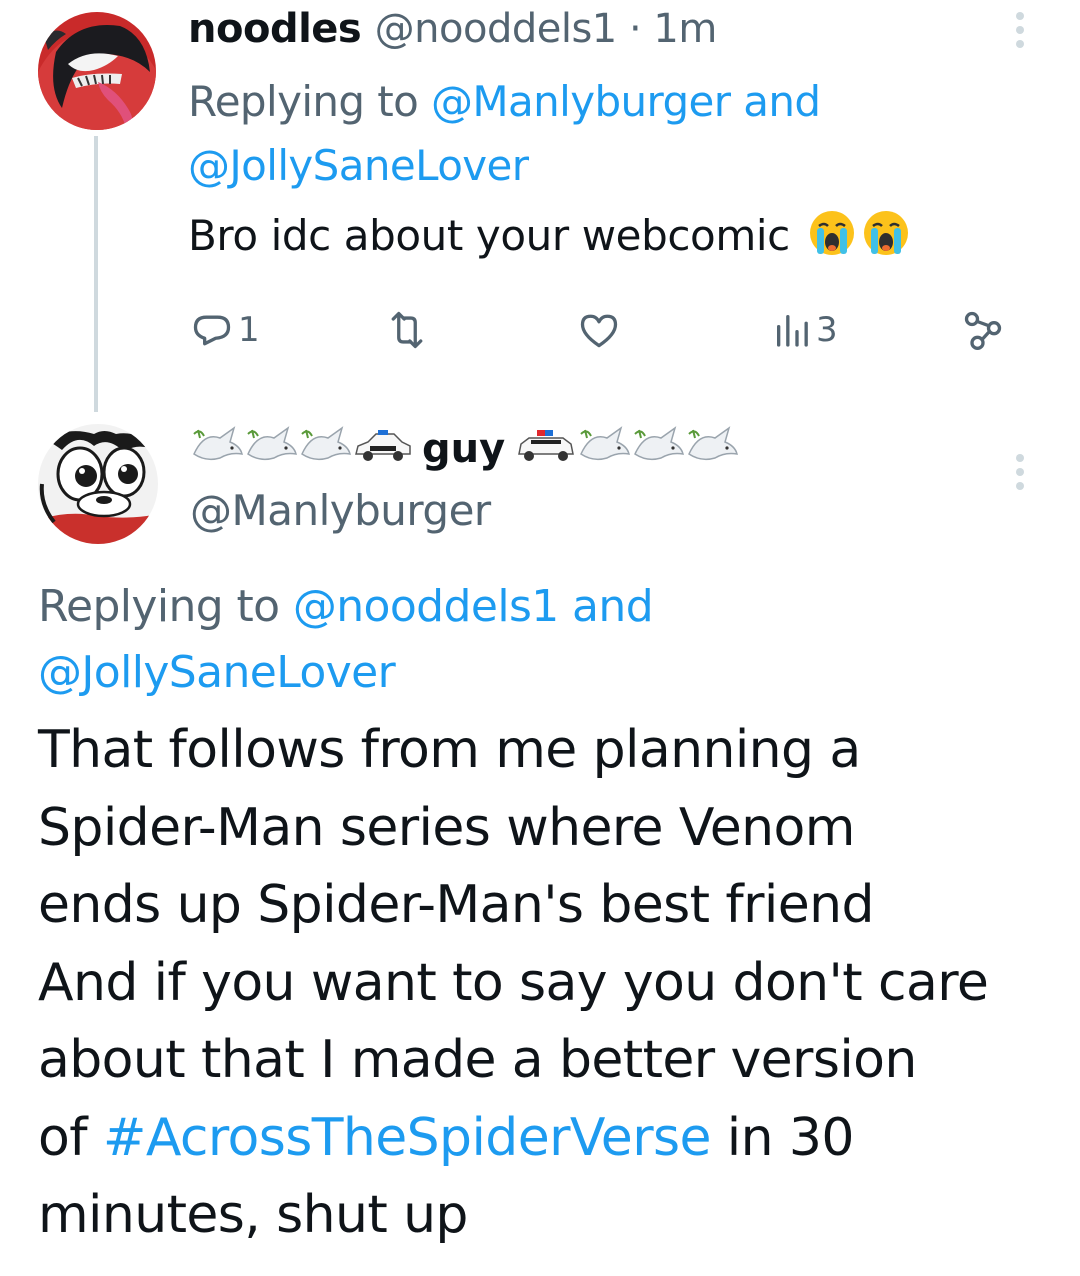 The image size is (1080, 1276). What do you see at coordinates (513, 982) in the screenshot?
I see `tweet-text-line: And if you want to say you don't care` at bounding box center [513, 982].